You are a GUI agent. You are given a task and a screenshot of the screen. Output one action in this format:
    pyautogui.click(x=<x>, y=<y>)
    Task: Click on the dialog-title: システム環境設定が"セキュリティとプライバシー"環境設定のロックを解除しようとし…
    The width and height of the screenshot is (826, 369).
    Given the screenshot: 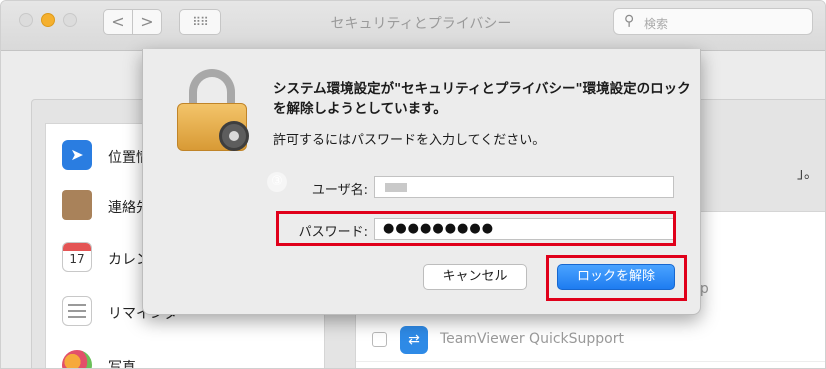 What is the action you would take?
    pyautogui.click(x=482, y=99)
    